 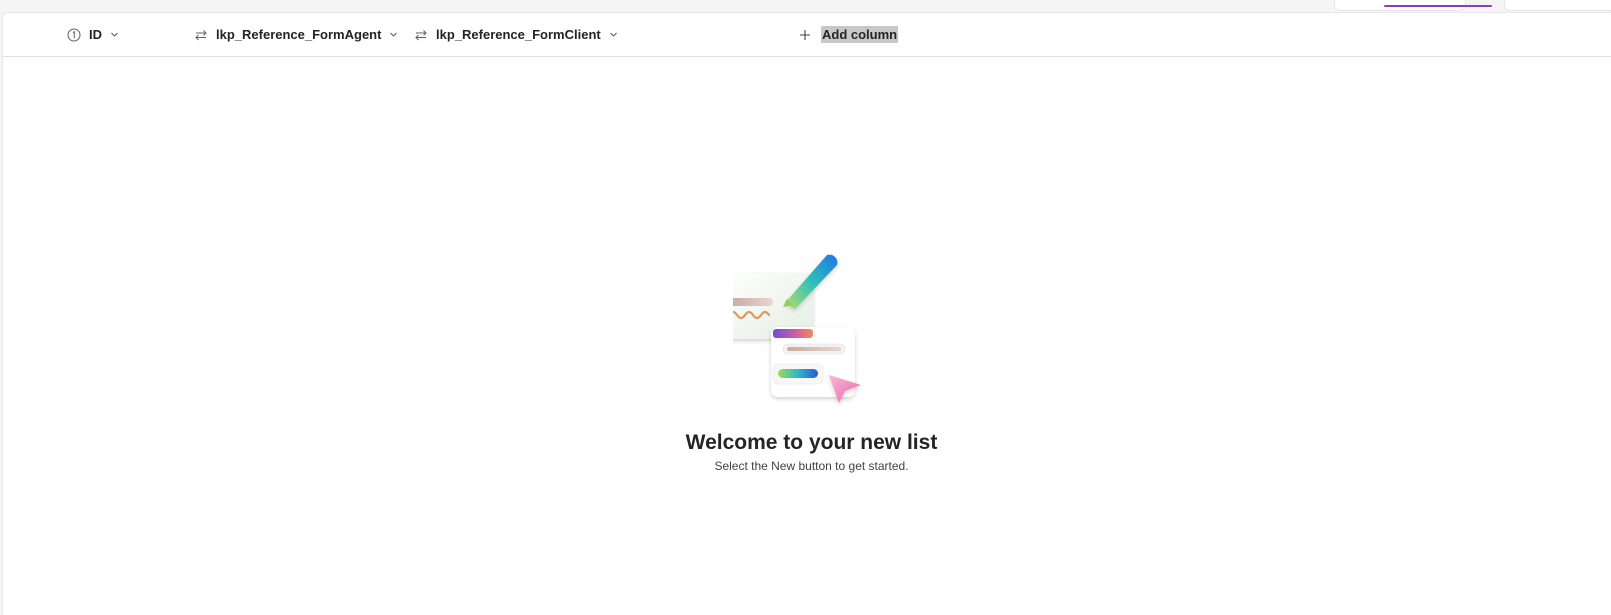 What do you see at coordinates (811, 442) in the screenshot?
I see `empty-state-title: Welcome to your new list` at bounding box center [811, 442].